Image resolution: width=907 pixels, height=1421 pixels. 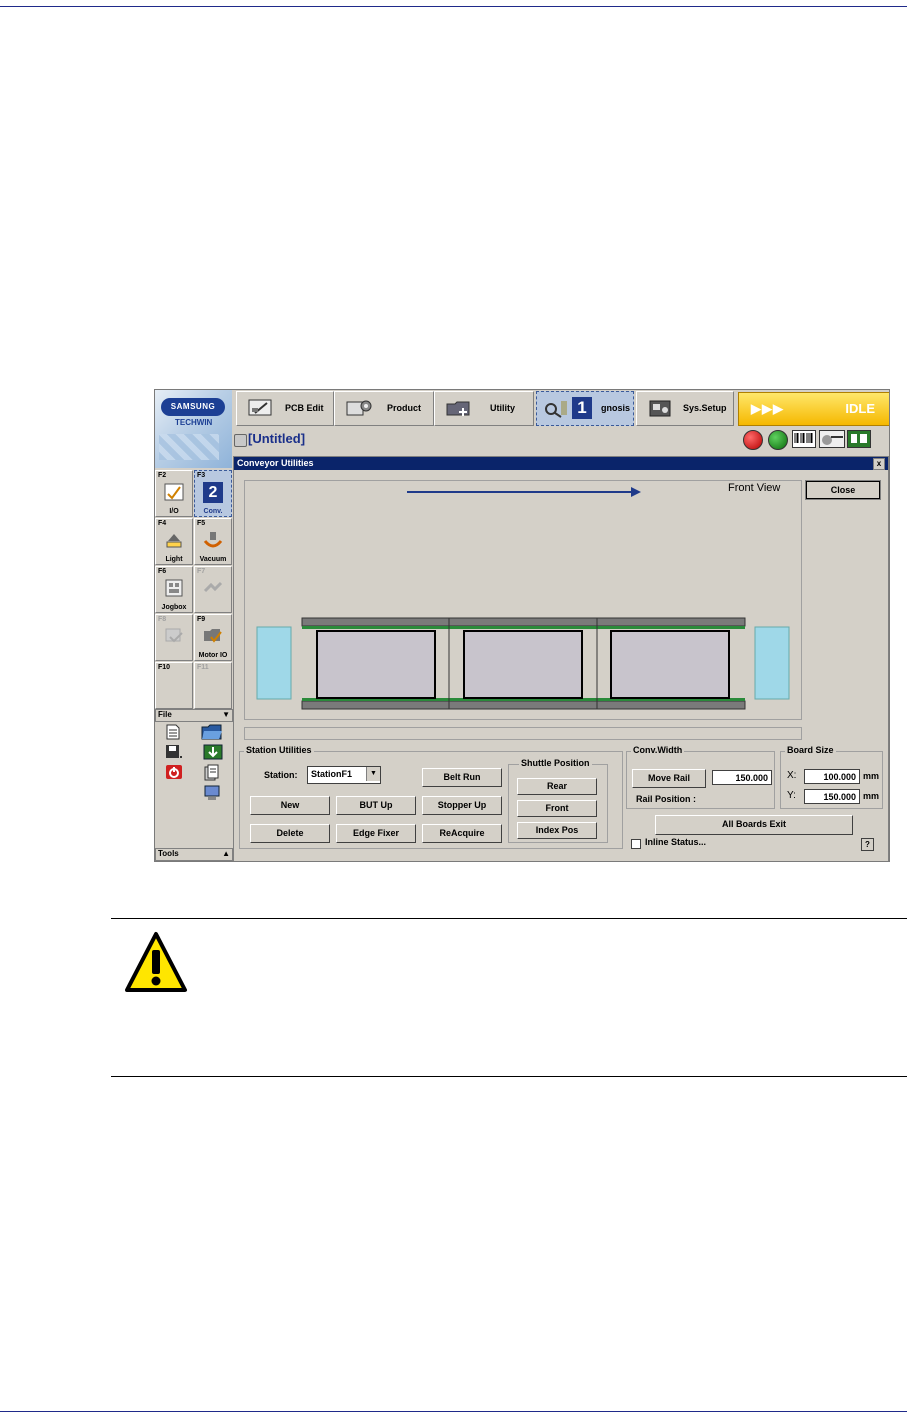 I want to click on diagnosis-icon, so click(x=556, y=409).